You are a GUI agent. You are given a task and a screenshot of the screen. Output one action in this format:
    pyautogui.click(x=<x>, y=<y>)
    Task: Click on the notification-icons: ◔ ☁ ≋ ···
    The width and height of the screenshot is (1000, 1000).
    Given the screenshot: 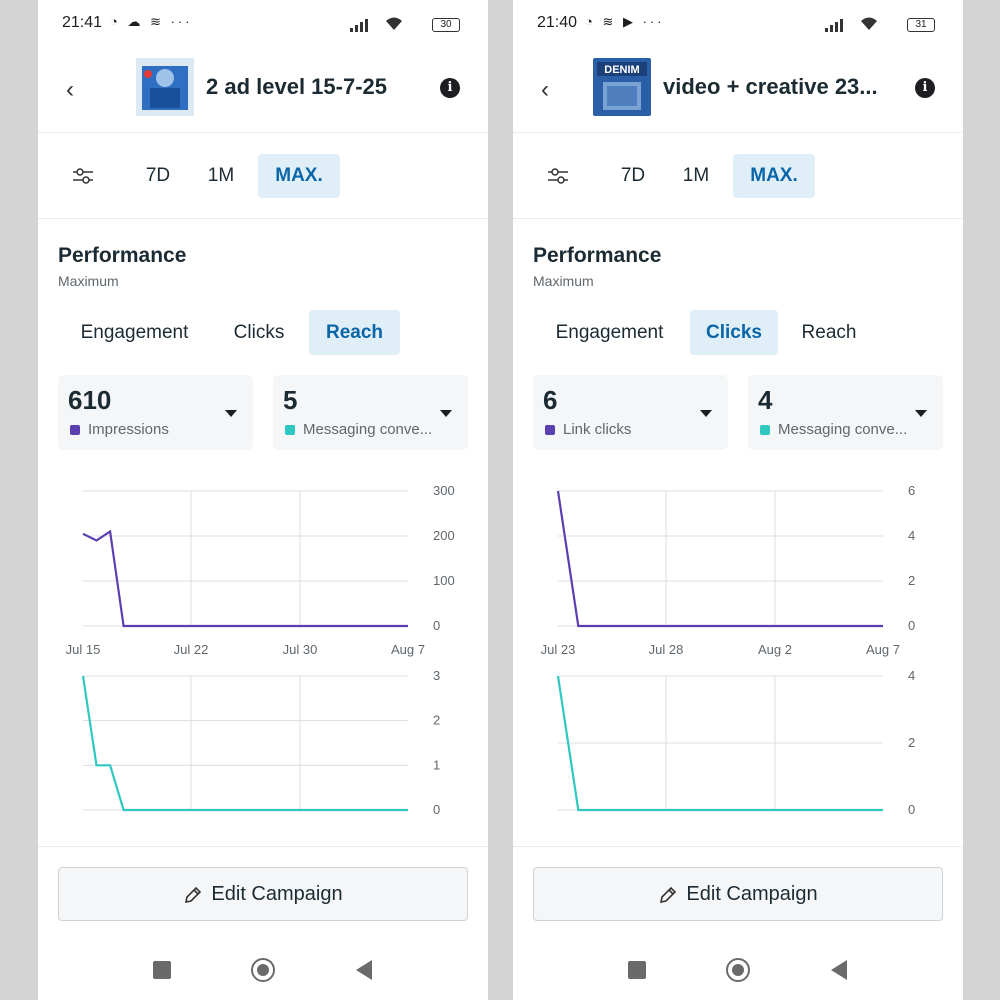 What is the action you would take?
    pyautogui.click(x=151, y=21)
    